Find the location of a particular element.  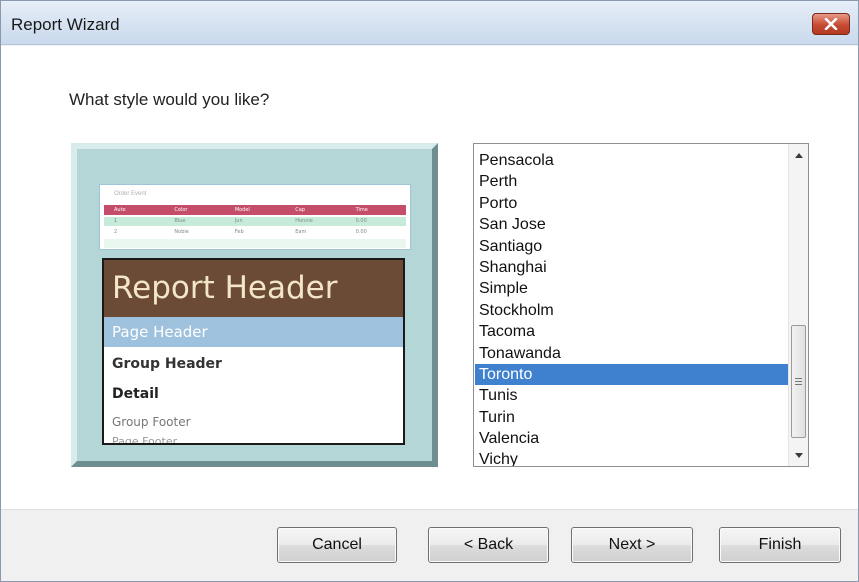

report-header-label: Report Header is located at coordinates (225, 288).